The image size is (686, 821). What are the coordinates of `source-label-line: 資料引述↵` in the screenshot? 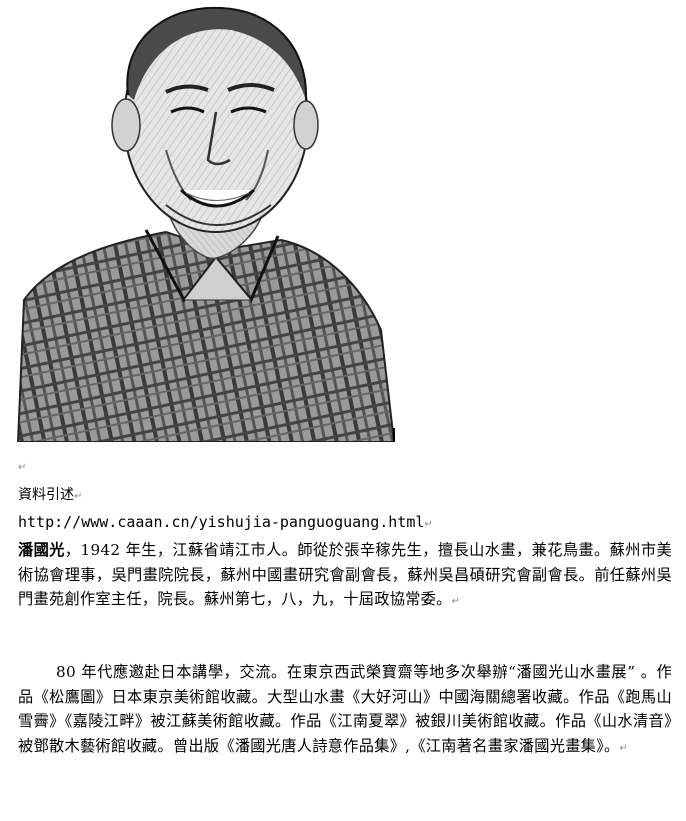 It's located at (50, 496).